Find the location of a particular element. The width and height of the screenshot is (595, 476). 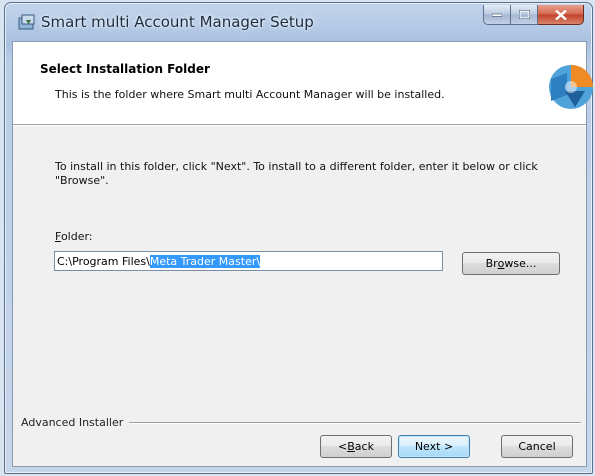

next-button: Next > is located at coordinates (434, 446).